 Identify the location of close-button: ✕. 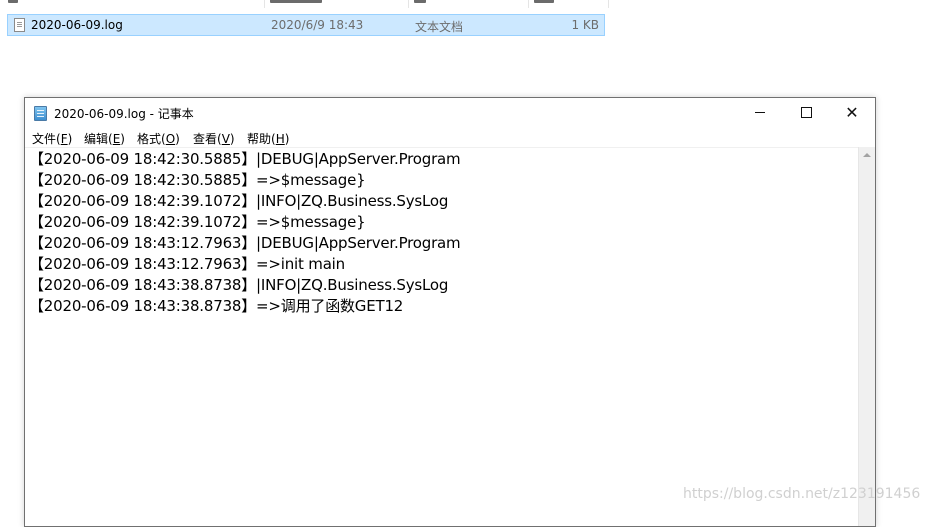
(852, 112).